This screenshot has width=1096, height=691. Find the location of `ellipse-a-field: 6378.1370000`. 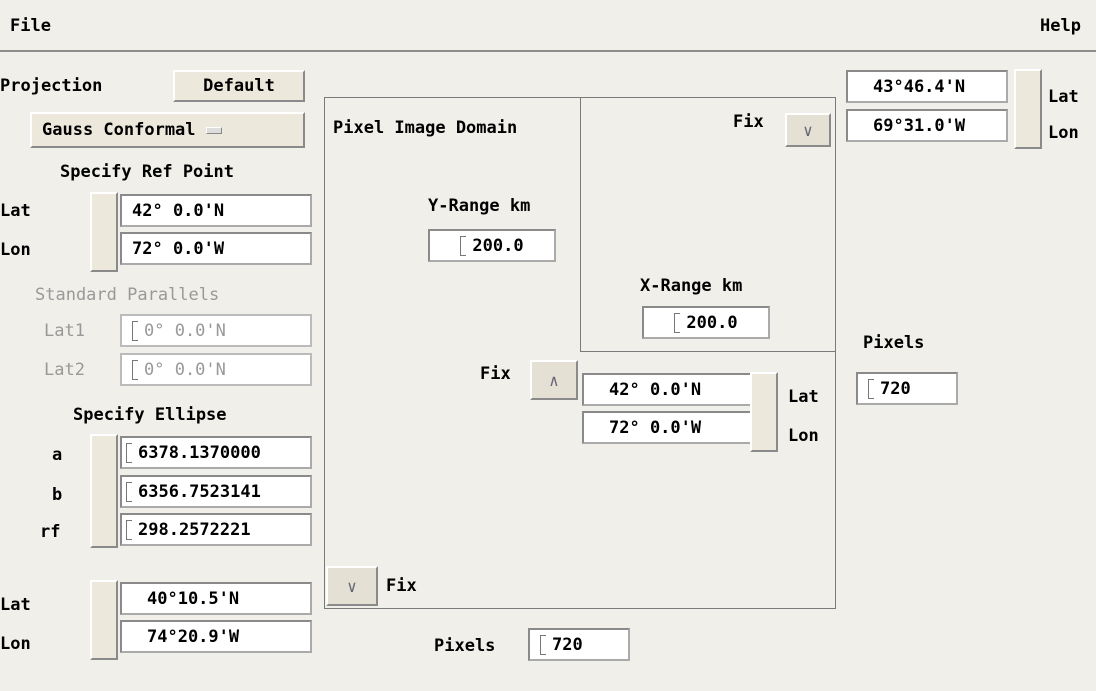

ellipse-a-field: 6378.1370000 is located at coordinates (216, 452).